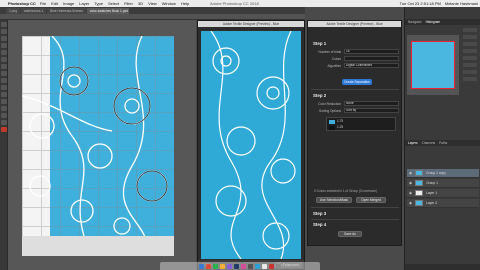 The width and height of the screenshot is (480, 270). What do you see at coordinates (350, 234) in the screenshot?
I see `save-as-button: Save As` at bounding box center [350, 234].